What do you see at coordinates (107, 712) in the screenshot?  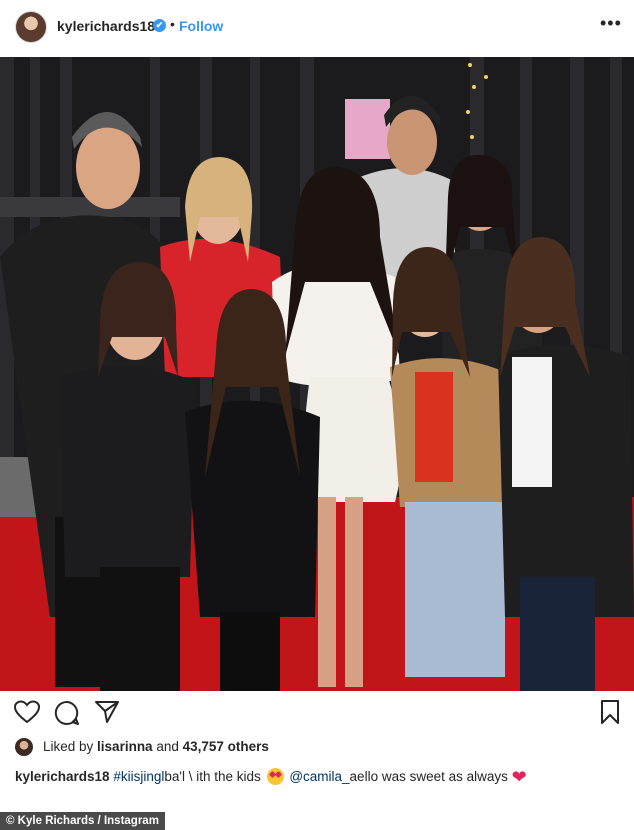 I see `send-paper-plane-icon` at bounding box center [107, 712].